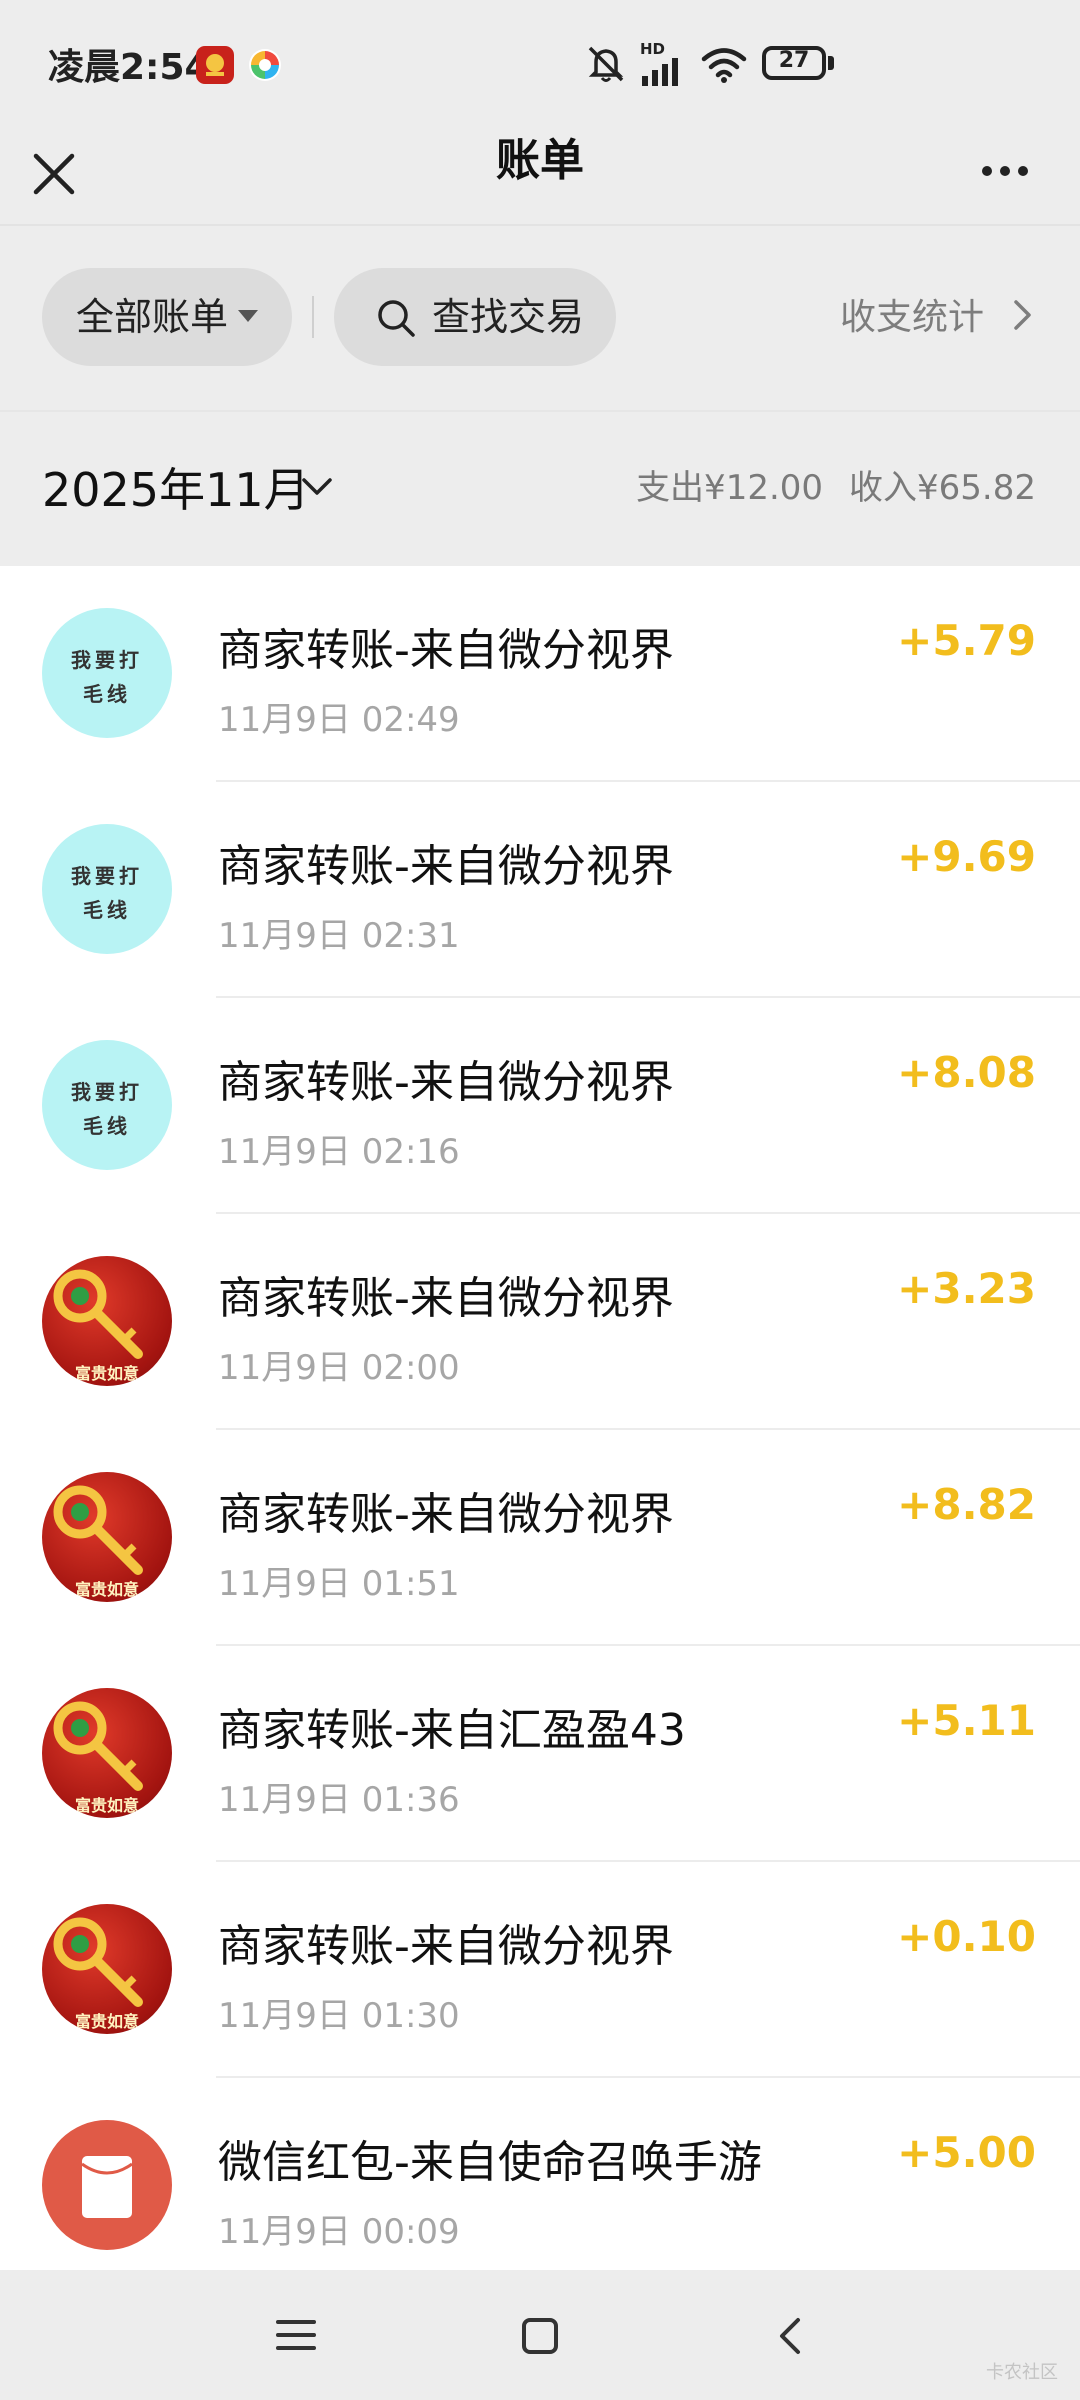 The image size is (1080, 2400). What do you see at coordinates (966, 856) in the screenshot?
I see `transaction-amount: +9.69` at bounding box center [966, 856].